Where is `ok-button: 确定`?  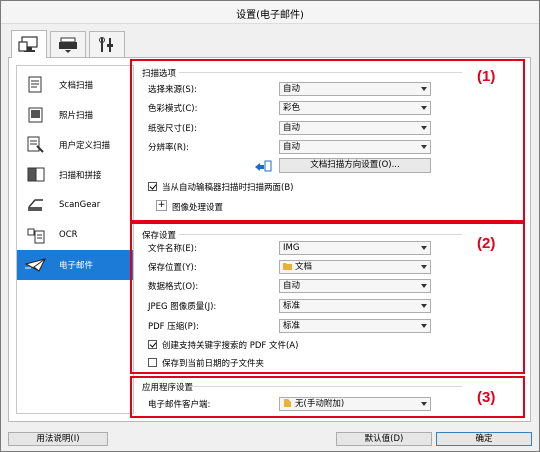
ok-button: 确定 is located at coordinates (484, 439).